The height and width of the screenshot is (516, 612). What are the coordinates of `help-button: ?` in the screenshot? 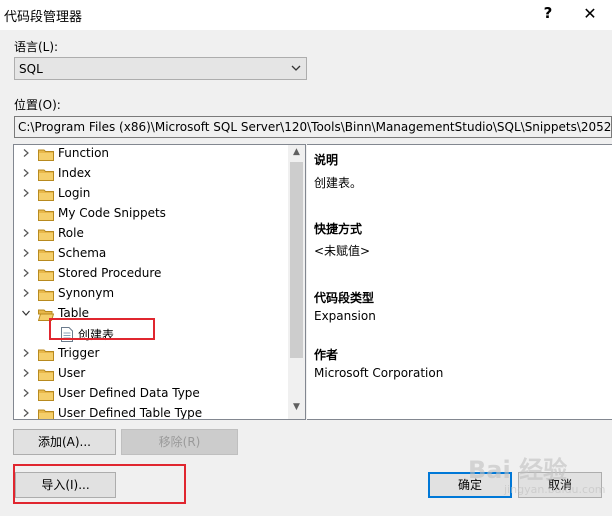 It's located at (548, 13).